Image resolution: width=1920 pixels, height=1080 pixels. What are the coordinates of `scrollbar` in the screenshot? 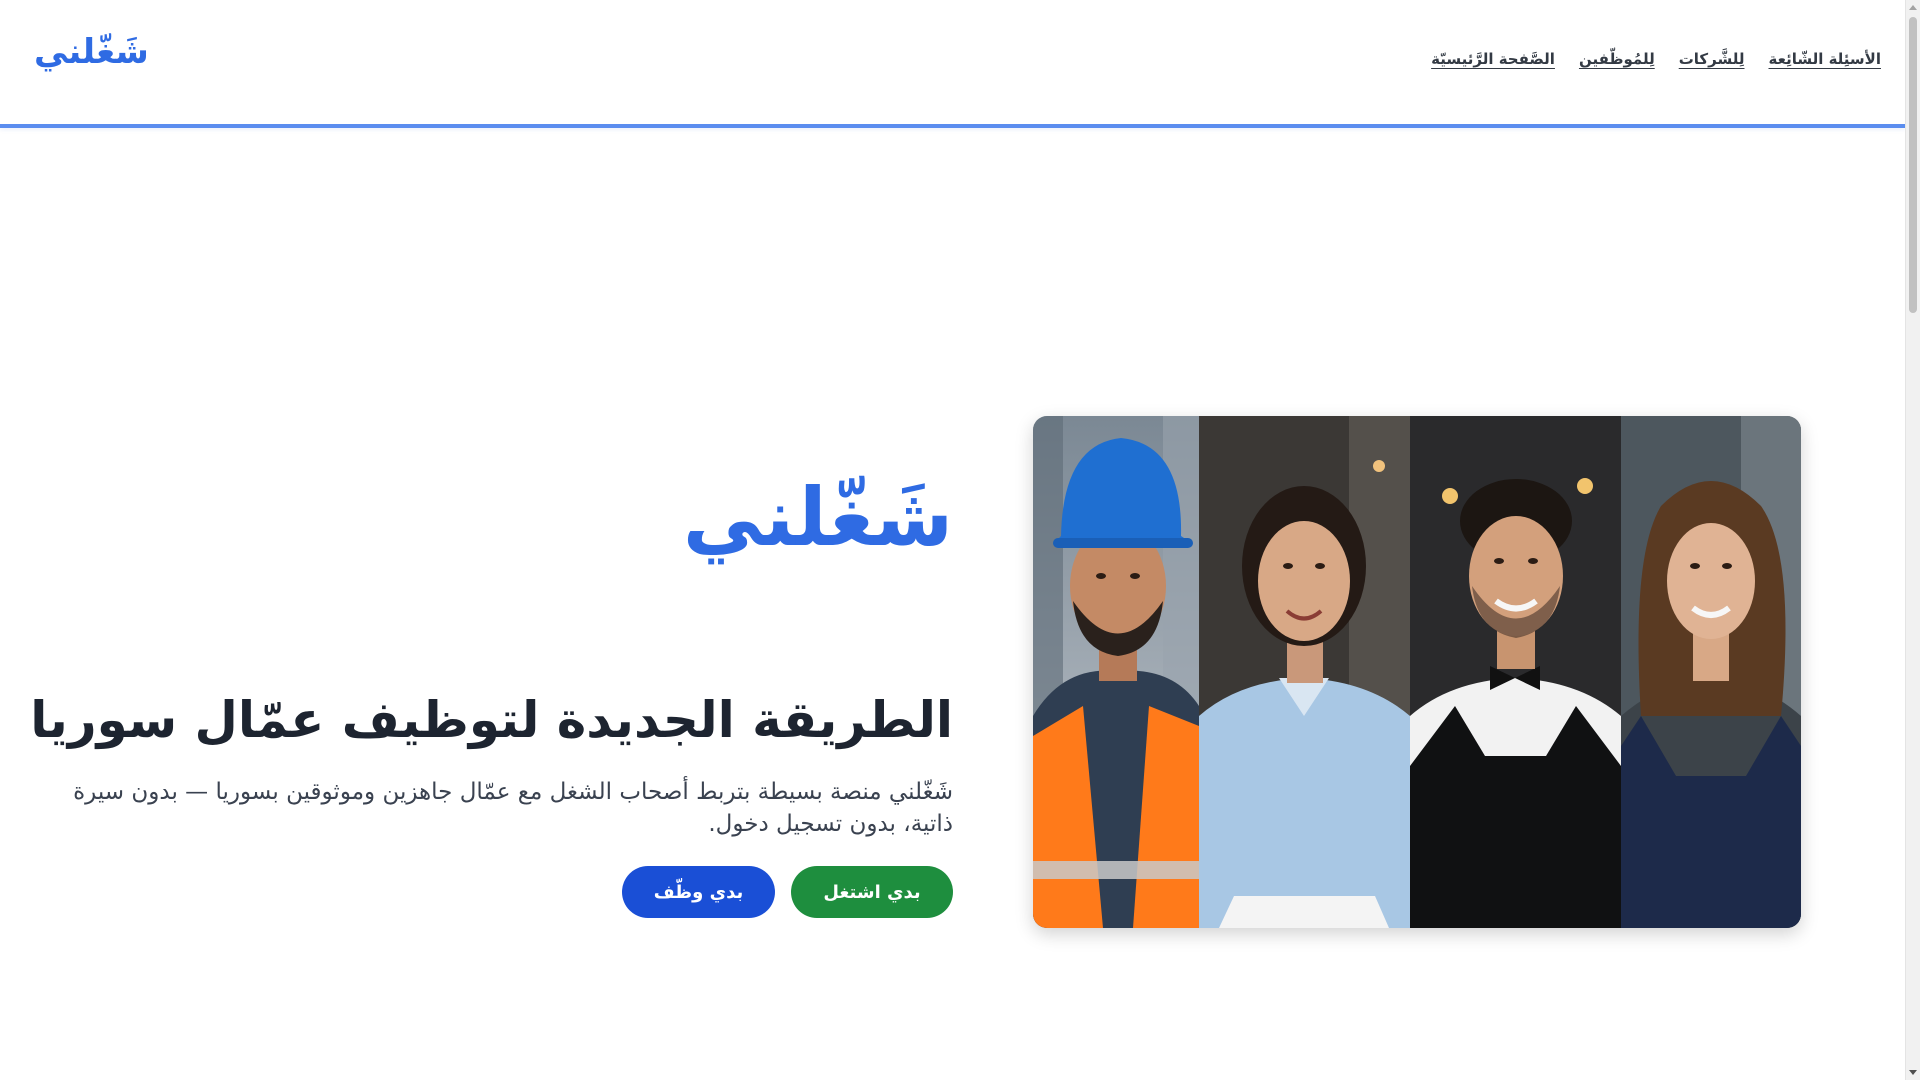 It's located at (1912, 540).